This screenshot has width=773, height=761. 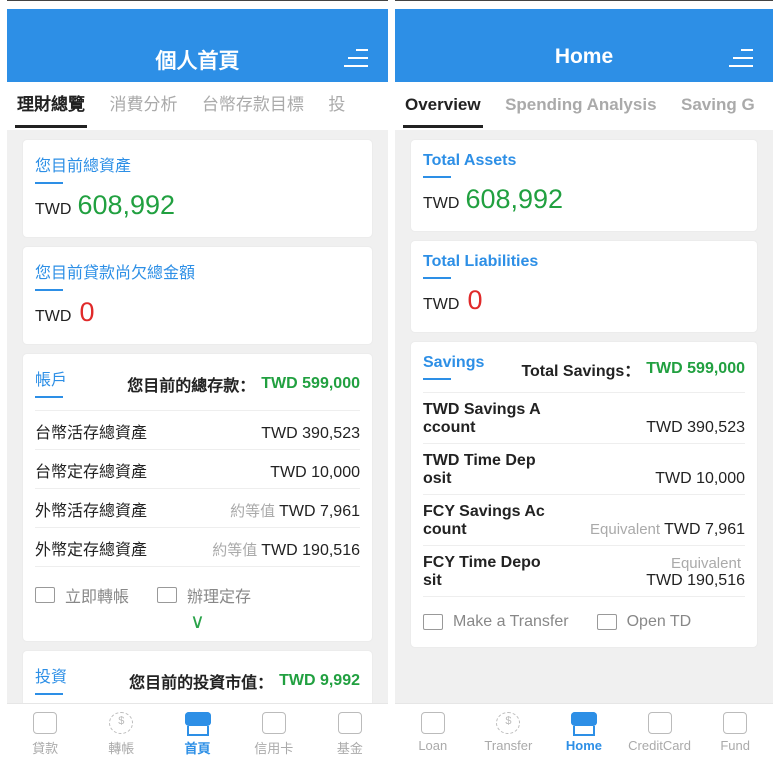 I want to click on fund-chart-icon, so click(x=735, y=723).